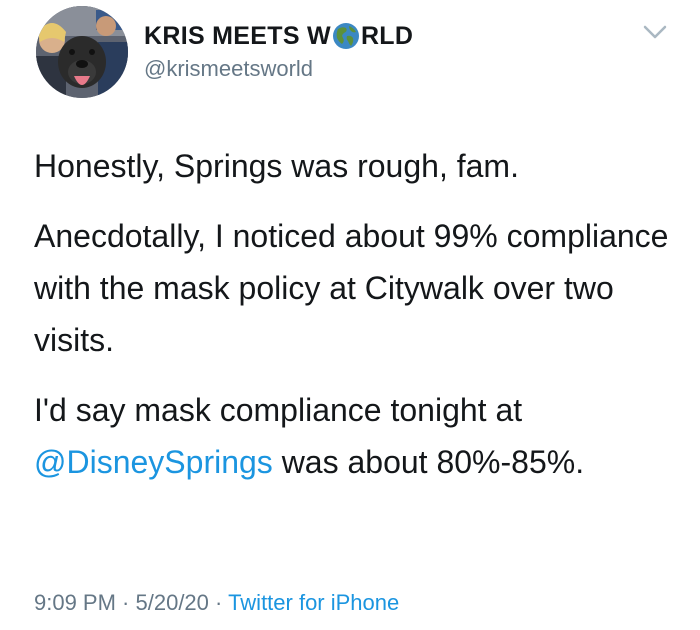 Image resolution: width=700 pixels, height=630 pixels. What do you see at coordinates (313, 602) in the screenshot?
I see `tweet-source-link: Twitter for iPhone` at bounding box center [313, 602].